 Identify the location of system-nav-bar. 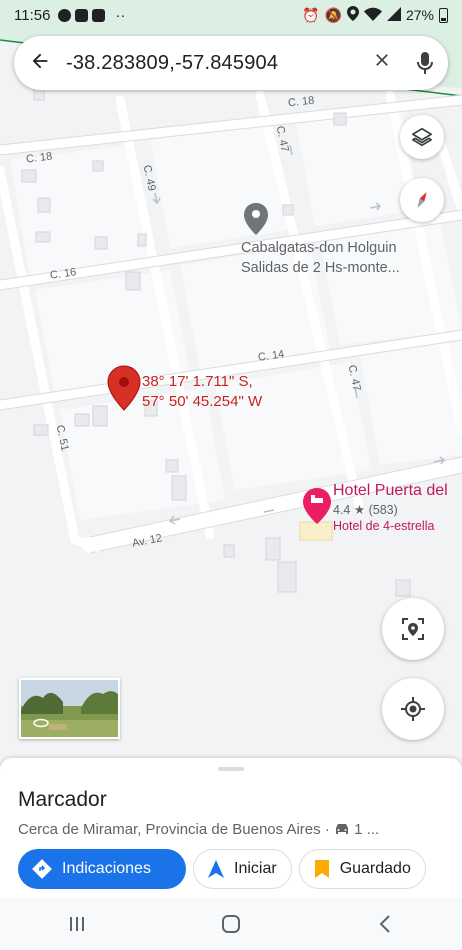
(231, 924).